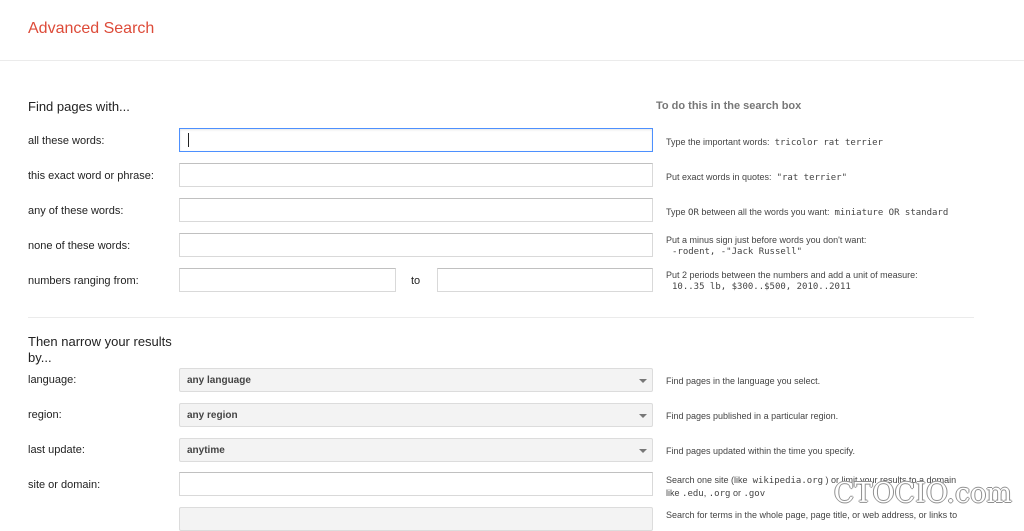 The image size is (1024, 531). What do you see at coordinates (100, 341) in the screenshot?
I see `narrow-results-heading-line1: Then narrow your results` at bounding box center [100, 341].